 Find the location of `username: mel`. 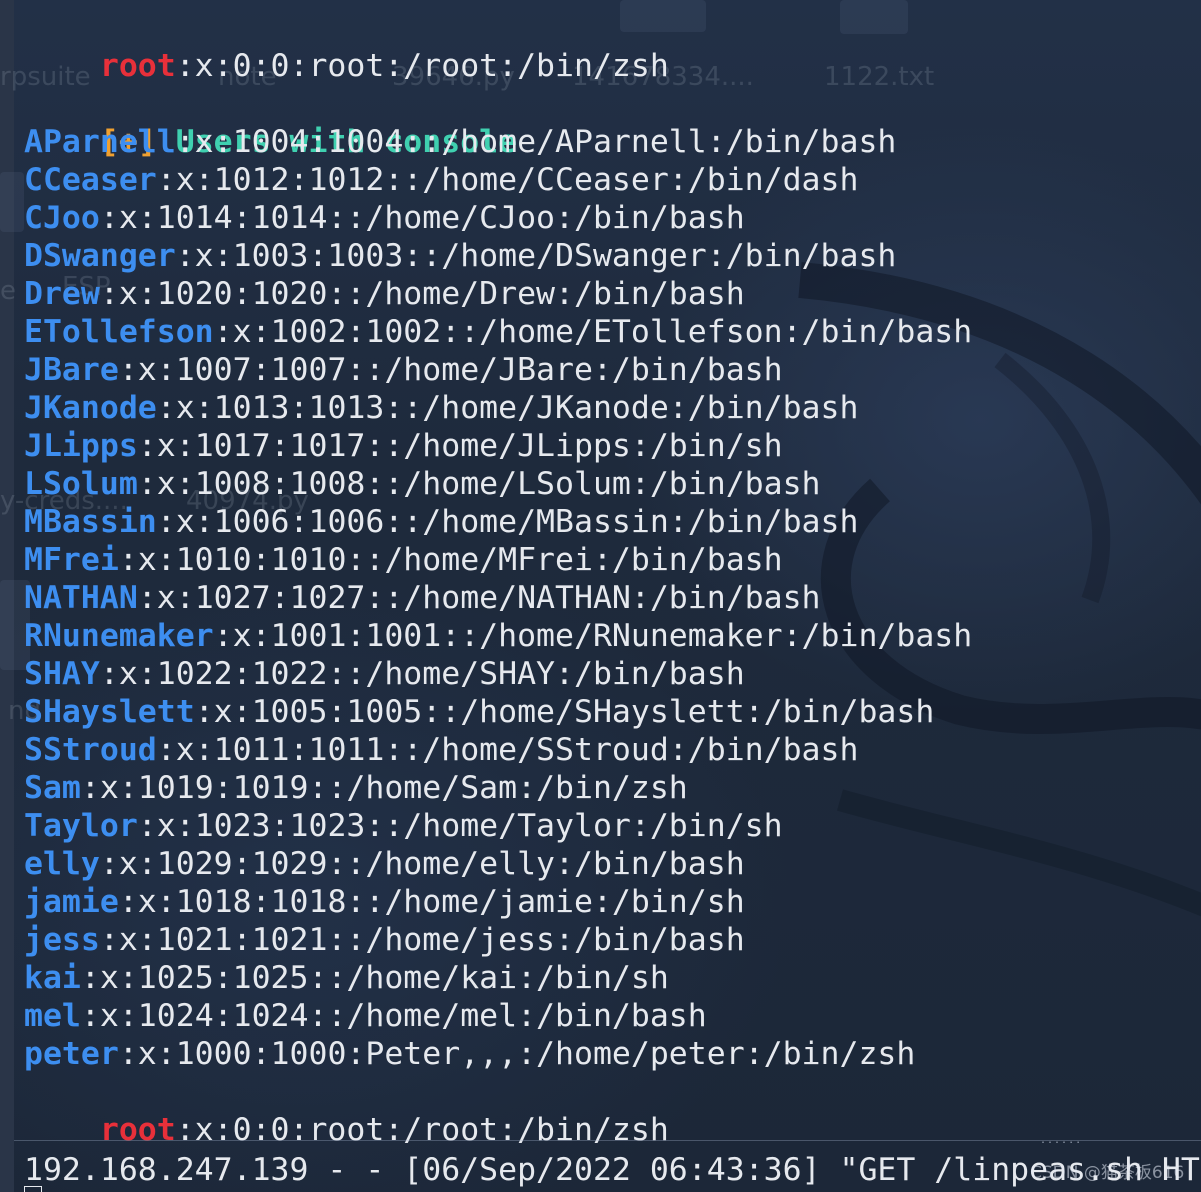

username: mel is located at coordinates (52, 1016).